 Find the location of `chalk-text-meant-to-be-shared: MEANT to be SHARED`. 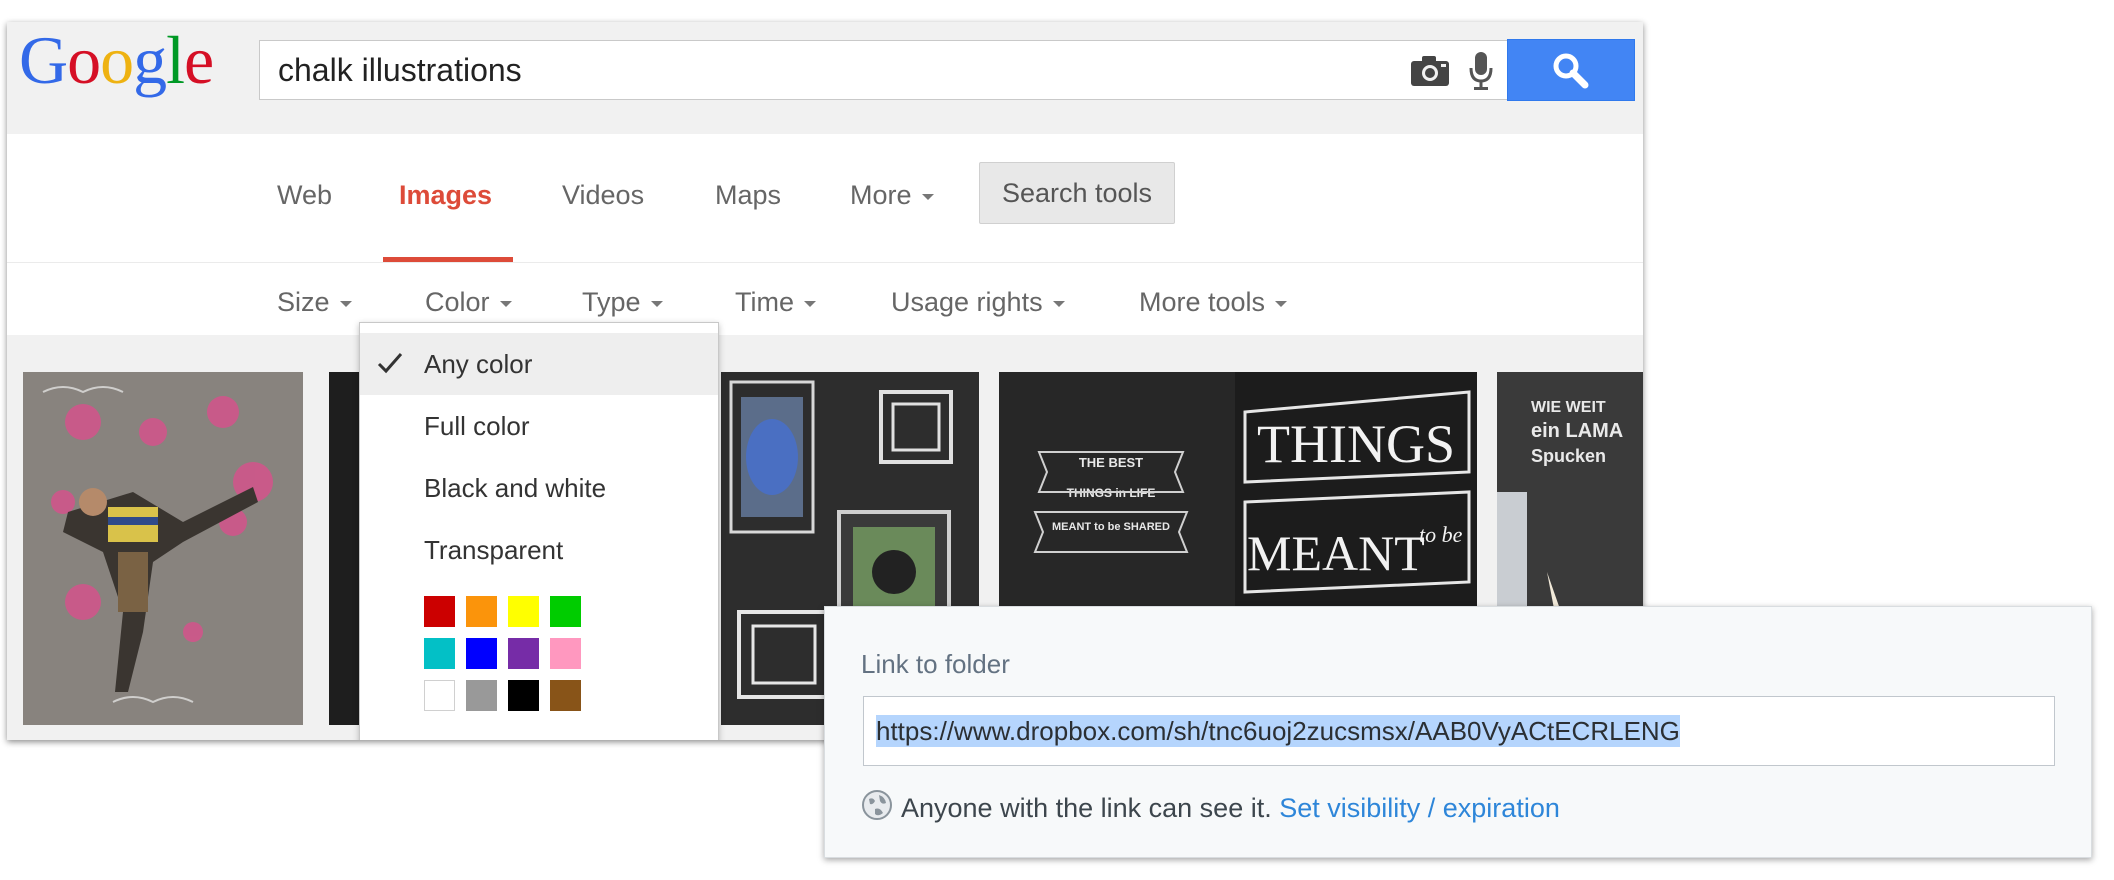

chalk-text-meant-to-be-shared: MEANT to be SHARED is located at coordinates (1111, 527).